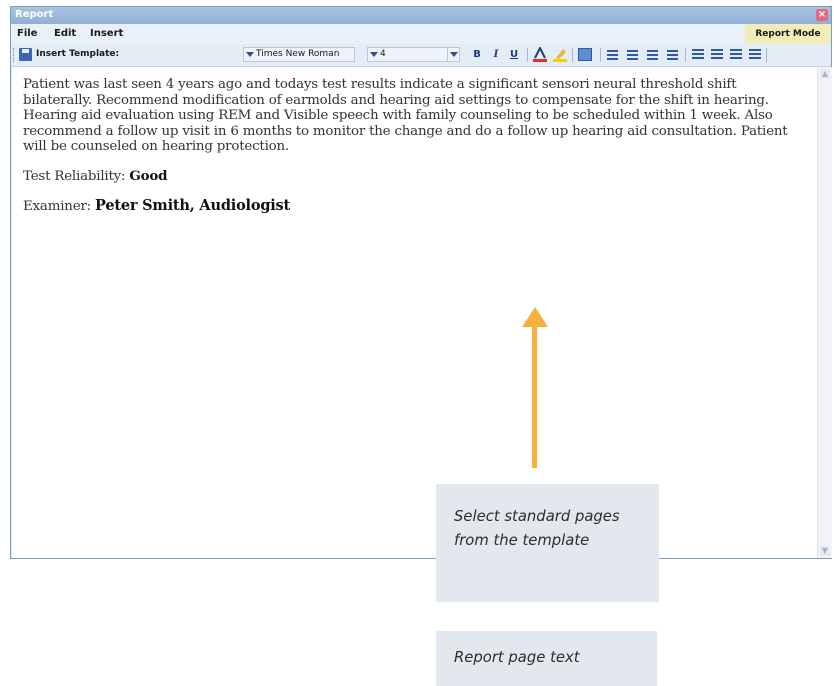 The height and width of the screenshot is (686, 834). What do you see at coordinates (540, 54) in the screenshot?
I see `font-color-icon` at bounding box center [540, 54].